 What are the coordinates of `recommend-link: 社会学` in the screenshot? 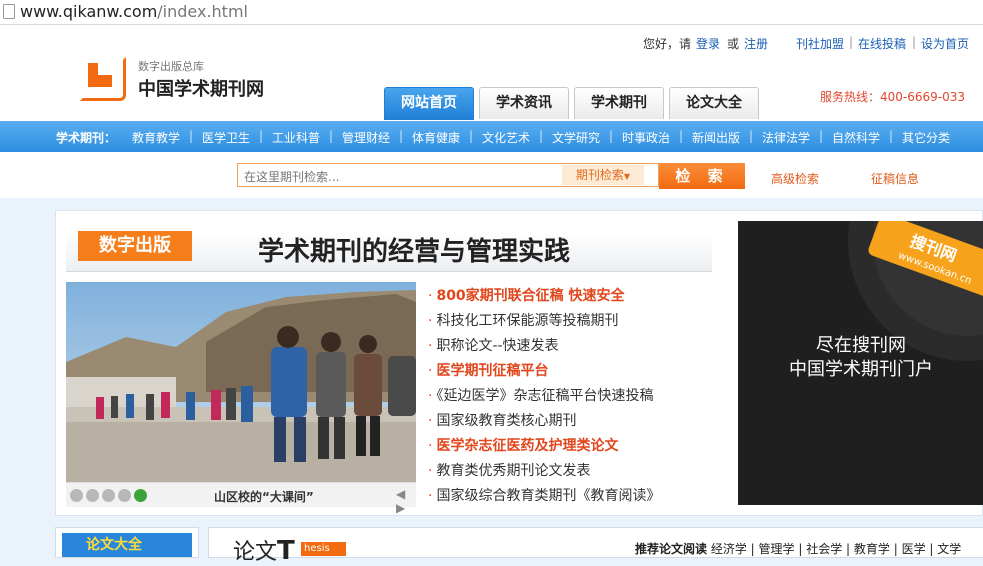 It's located at (824, 549).